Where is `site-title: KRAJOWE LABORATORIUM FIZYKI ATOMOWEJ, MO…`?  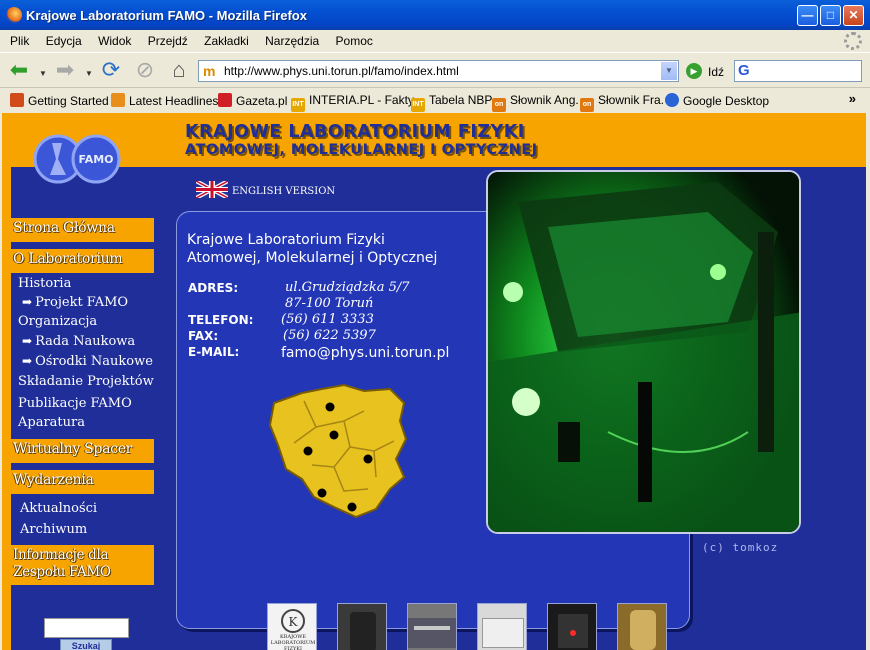 site-title: KRAJOWE LABORATORIUM FIZYKI ATOMOWEJ, MO… is located at coordinates (361, 140).